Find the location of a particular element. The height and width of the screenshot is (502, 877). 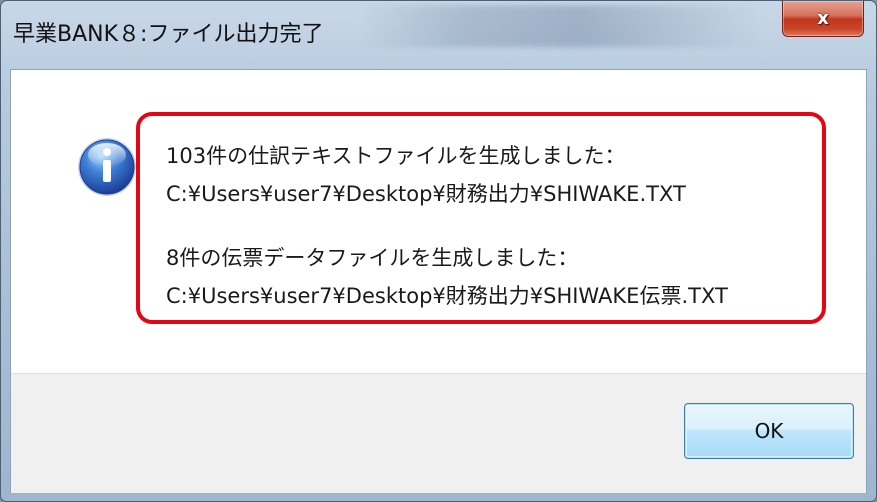

close-icon: x is located at coordinates (823, 18).